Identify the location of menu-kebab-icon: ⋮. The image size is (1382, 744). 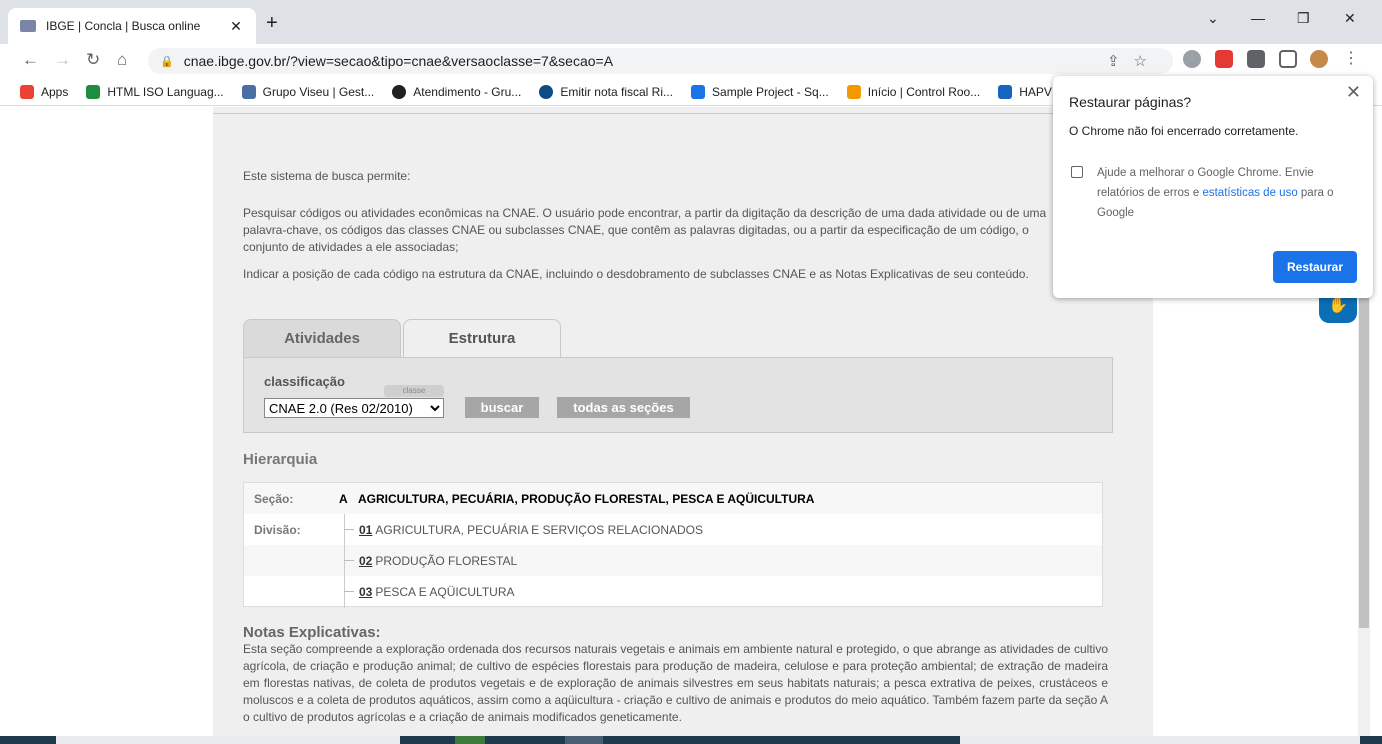
(1351, 59).